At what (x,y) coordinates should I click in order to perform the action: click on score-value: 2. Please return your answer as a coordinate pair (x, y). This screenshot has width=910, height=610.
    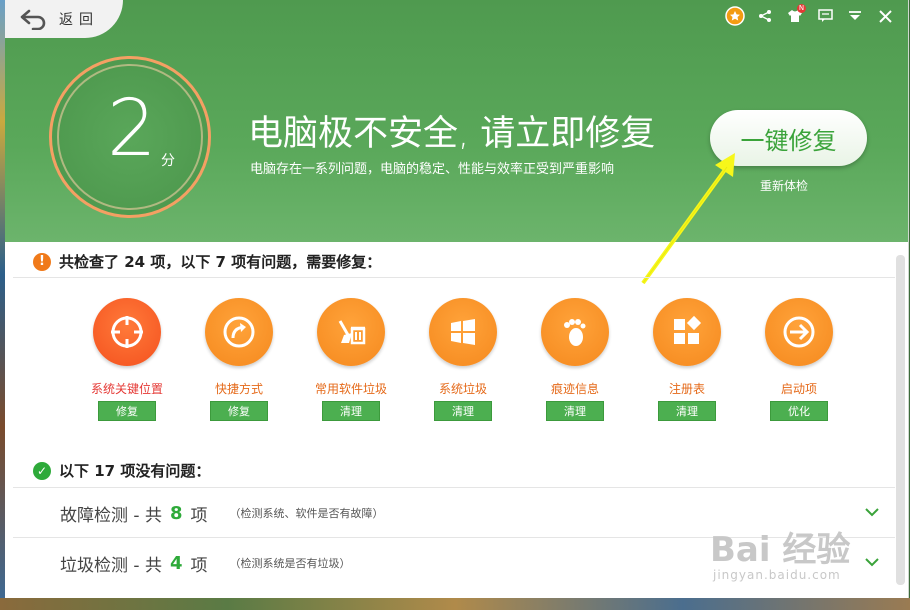
    Looking at the image, I should click on (132, 129).